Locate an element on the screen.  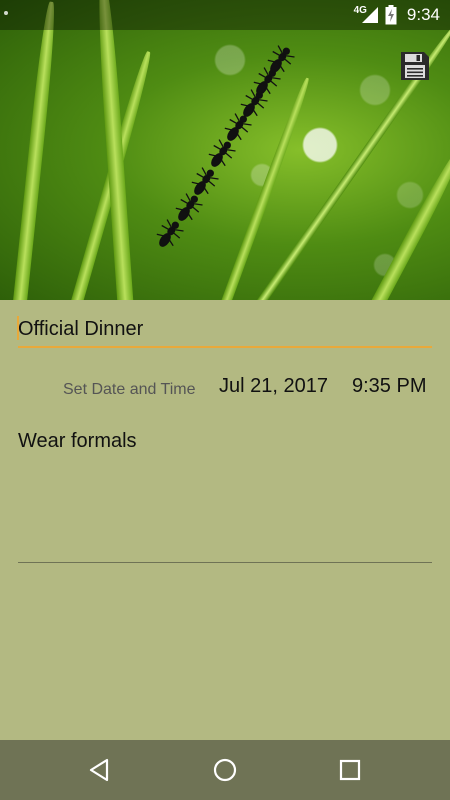
notification-dot is located at coordinates (6, 13).